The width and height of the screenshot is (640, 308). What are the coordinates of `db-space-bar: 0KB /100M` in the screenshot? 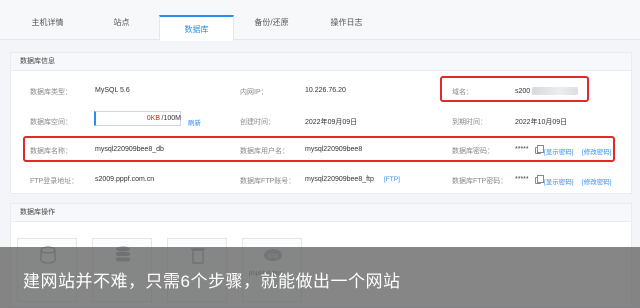 It's located at (137, 118).